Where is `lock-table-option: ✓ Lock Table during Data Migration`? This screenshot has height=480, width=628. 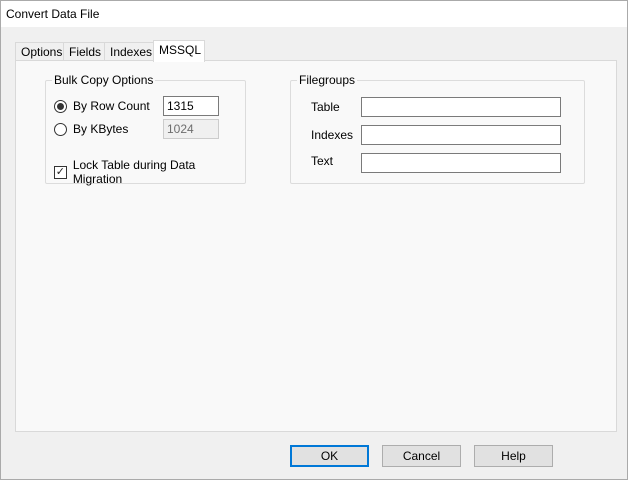 lock-table-option: ✓ Lock Table during Data Migration is located at coordinates (149, 172).